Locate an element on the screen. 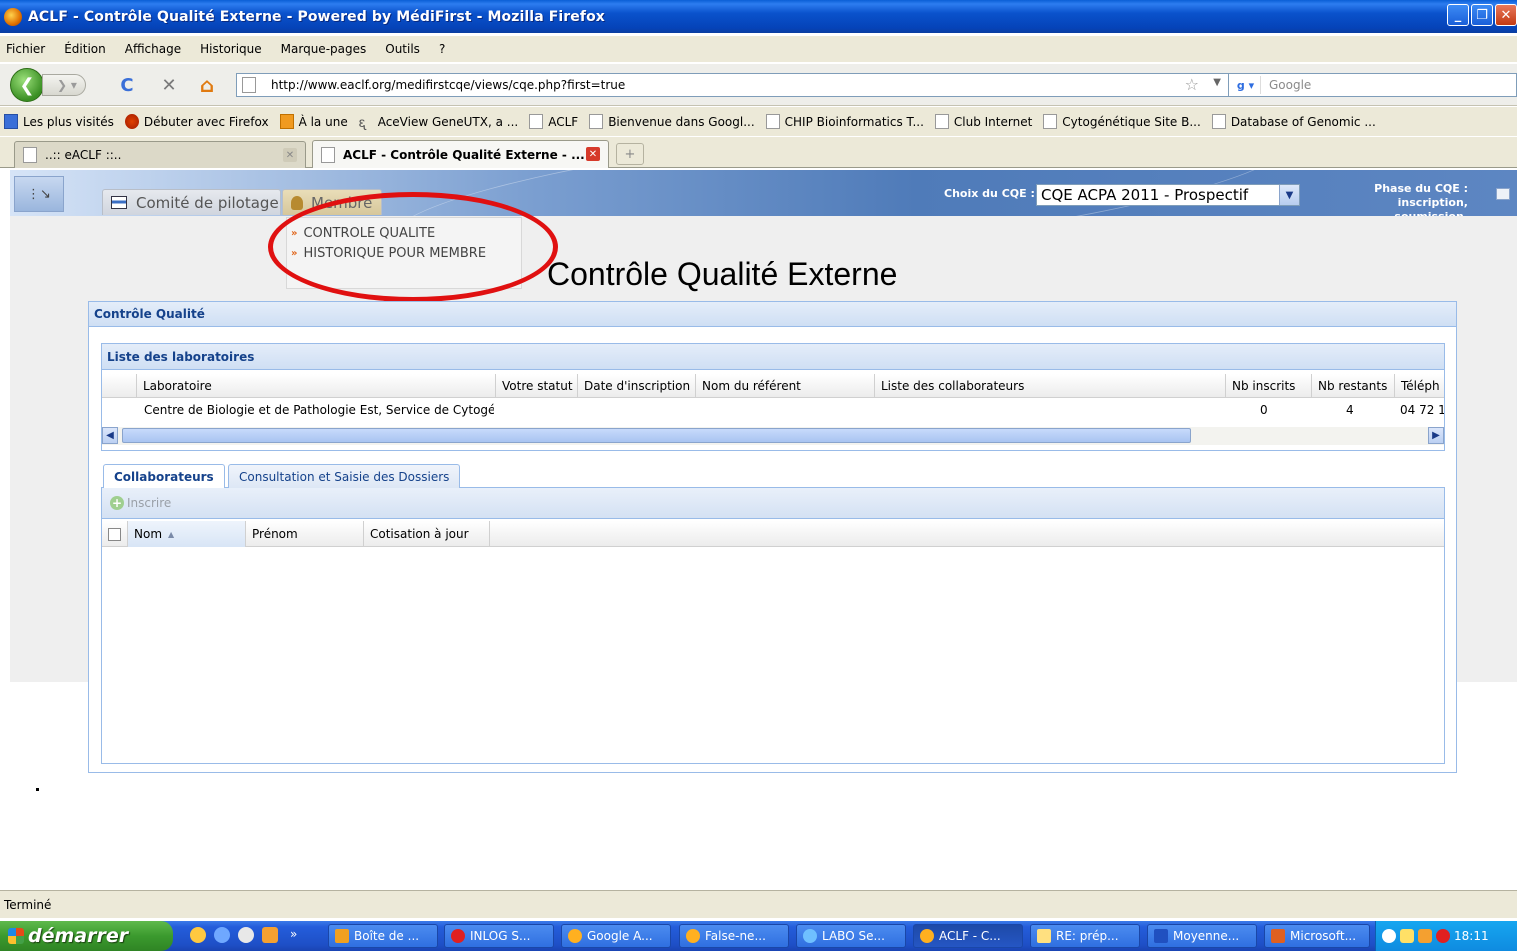 The width and height of the screenshot is (1517, 951). menu-aide: ? is located at coordinates (442, 49).